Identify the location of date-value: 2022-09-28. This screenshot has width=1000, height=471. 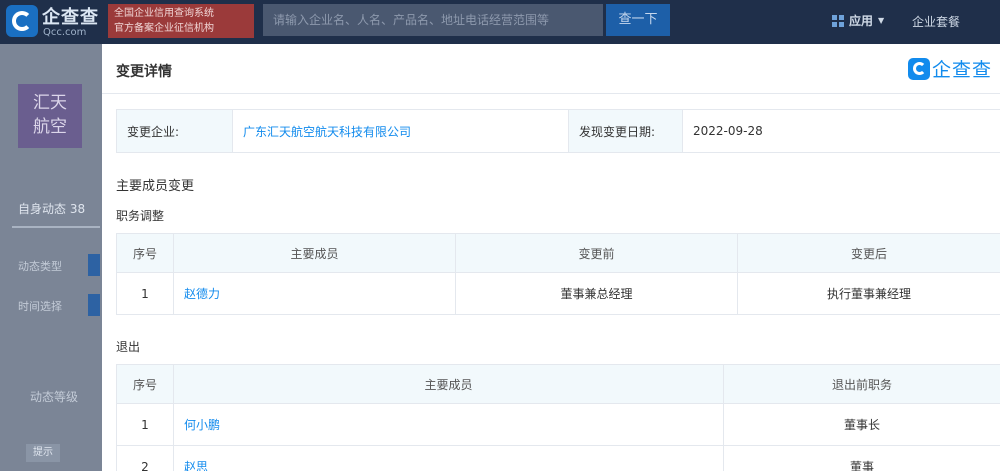
(841, 131).